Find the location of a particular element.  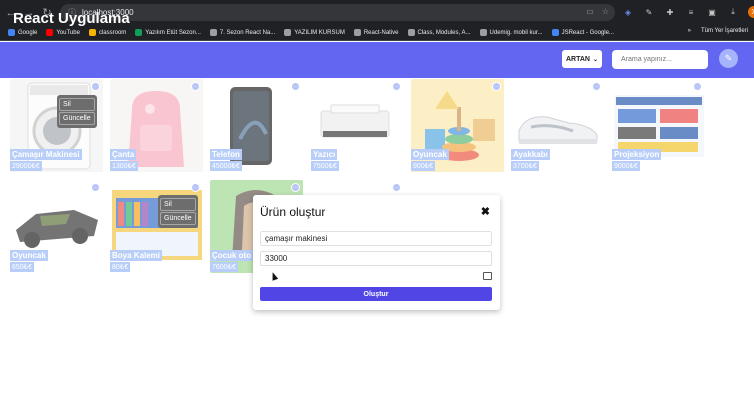

bookmark-item: YouTube is located at coordinates (63, 32).